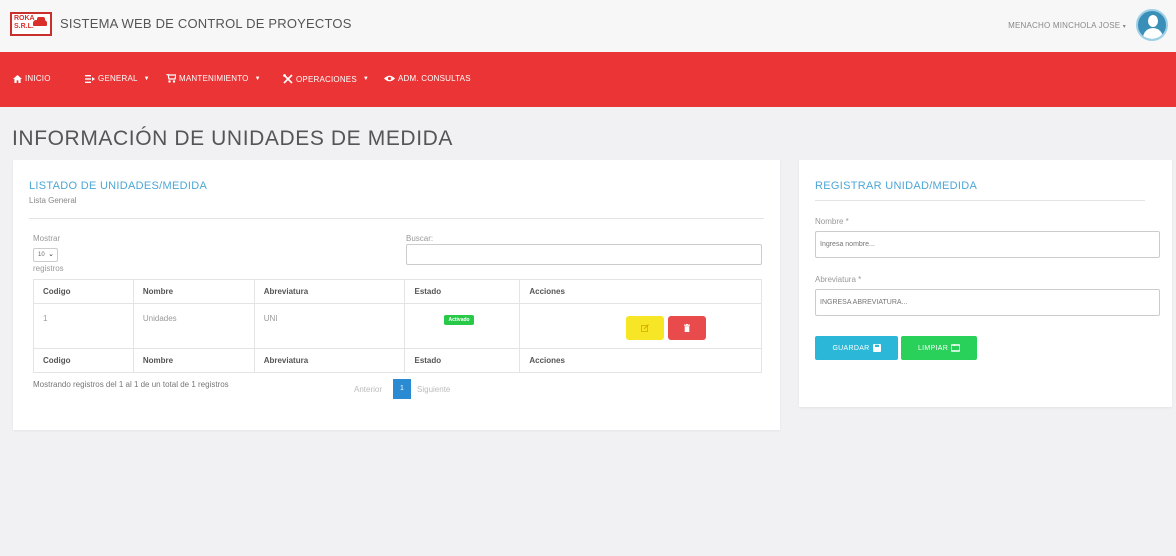 The height and width of the screenshot is (556, 1176). Describe the element at coordinates (45, 255) in the screenshot. I see `page-size-select: 10 ⌄` at that location.